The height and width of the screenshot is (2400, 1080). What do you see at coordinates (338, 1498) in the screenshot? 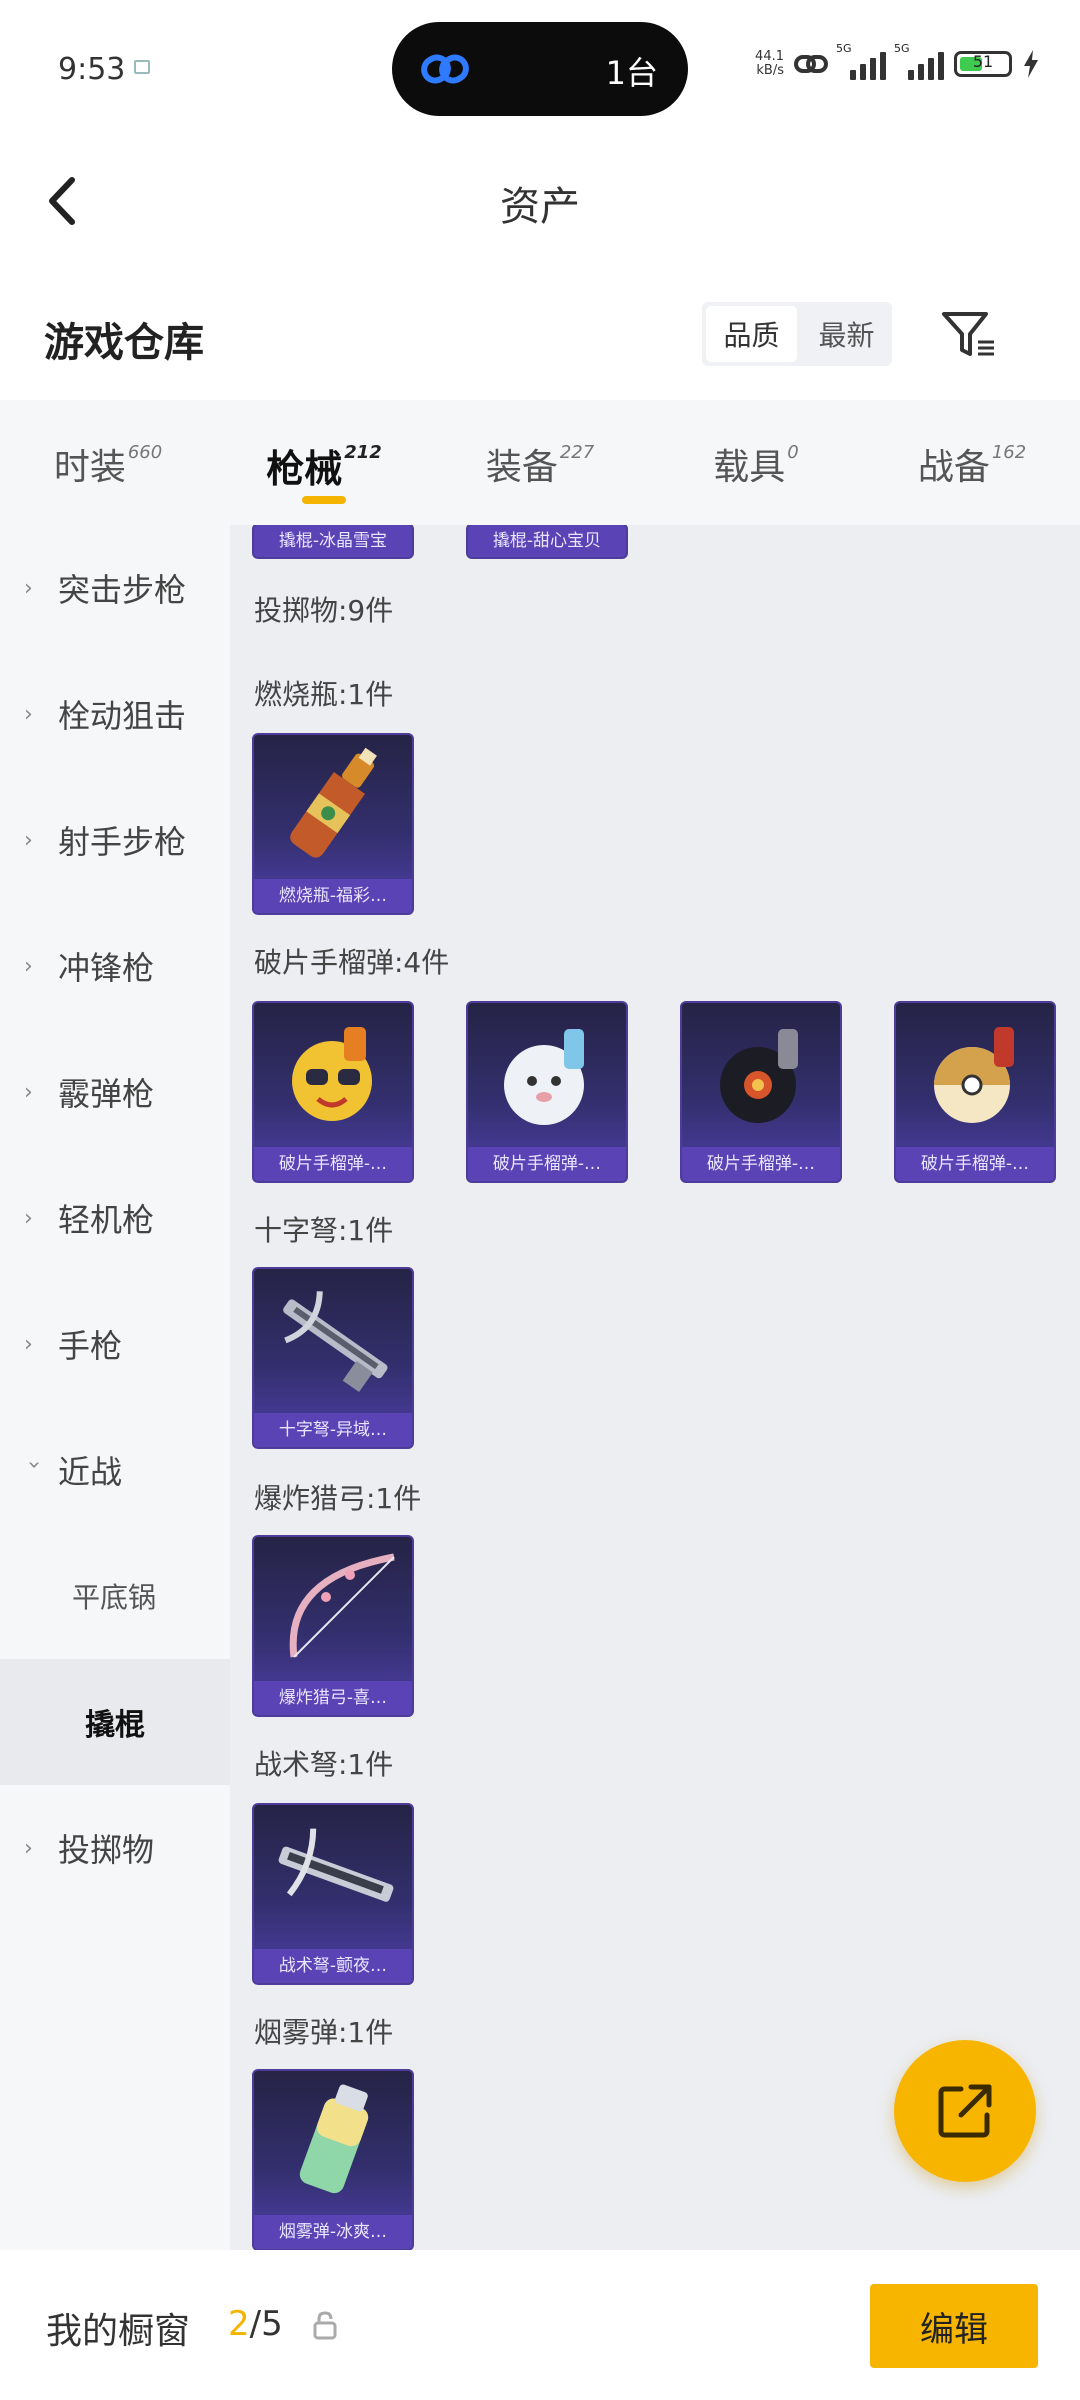
I see `section-label: 爆炸猎弓:1件` at bounding box center [338, 1498].